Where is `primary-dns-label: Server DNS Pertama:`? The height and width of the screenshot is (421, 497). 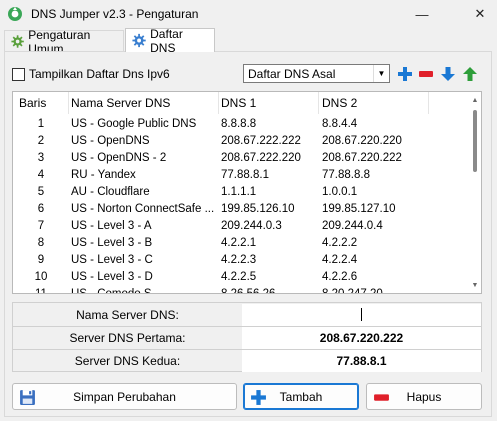 primary-dns-label: Server DNS Pertama: is located at coordinates (127, 337).